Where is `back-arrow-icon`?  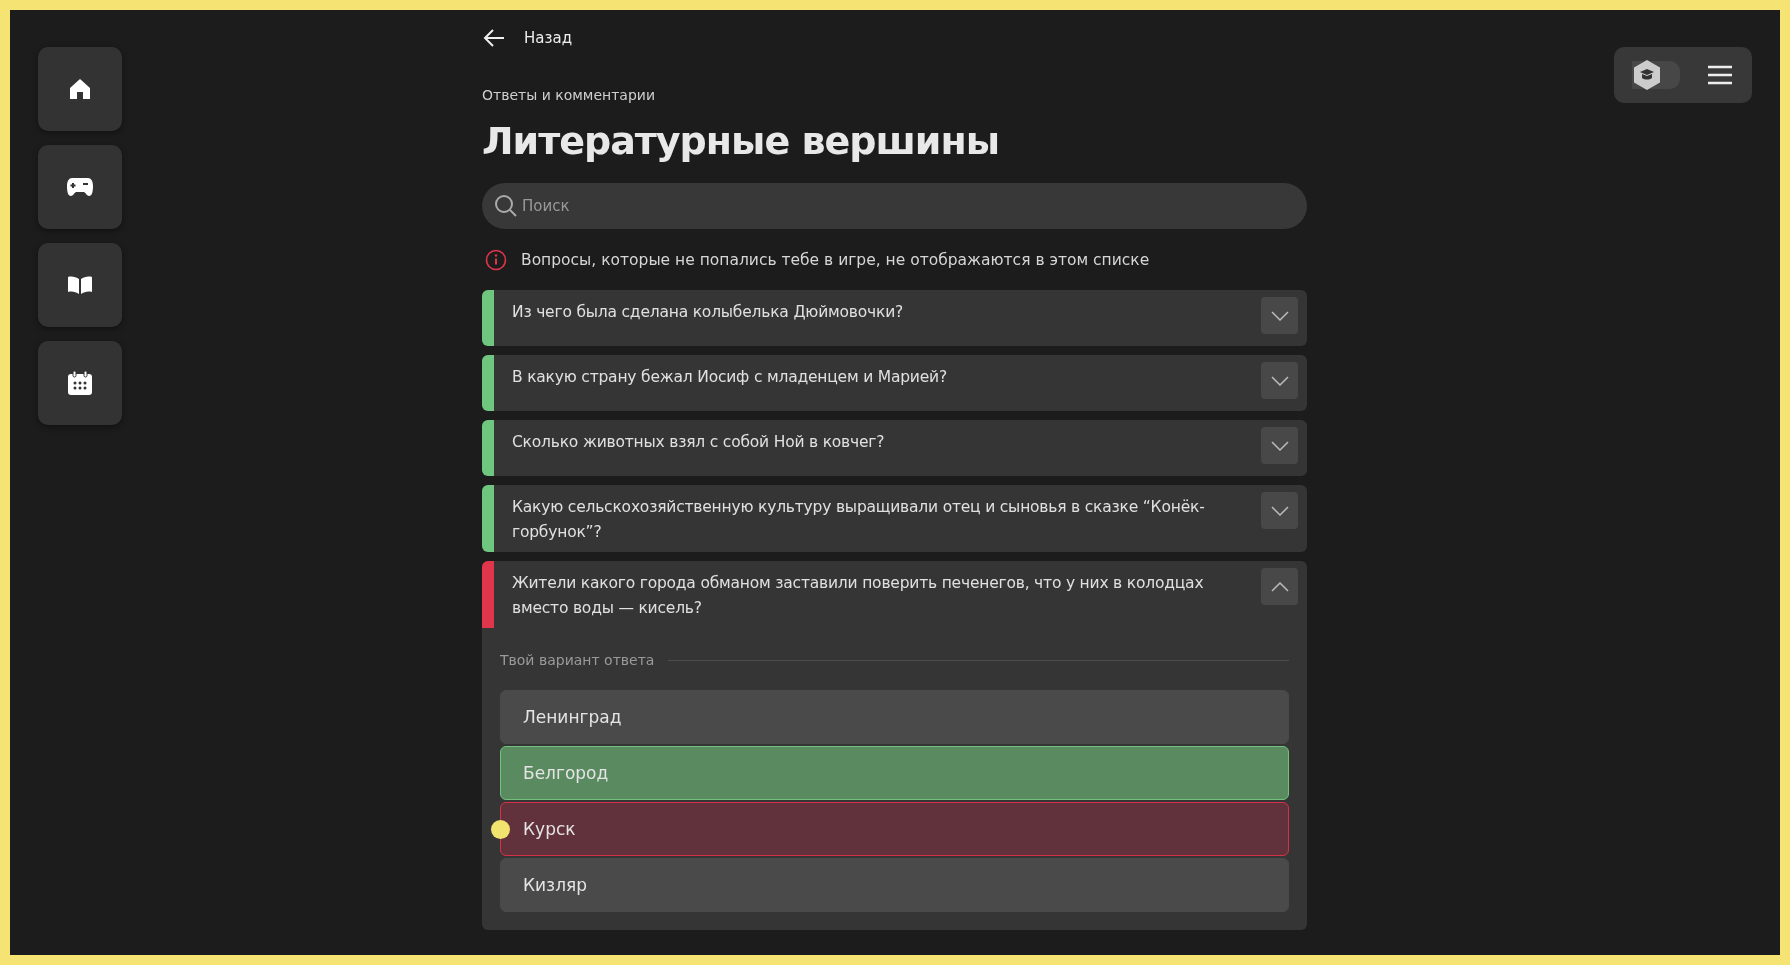 back-arrow-icon is located at coordinates (494, 38).